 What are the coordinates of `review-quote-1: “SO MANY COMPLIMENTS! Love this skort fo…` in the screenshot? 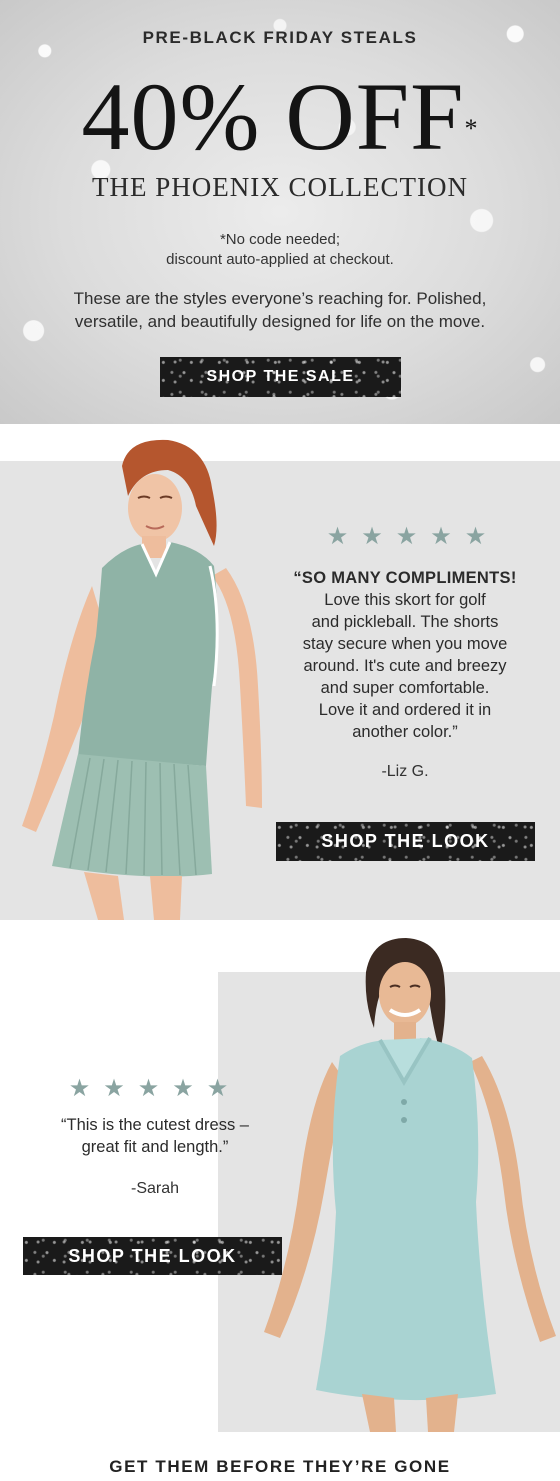 It's located at (405, 655).